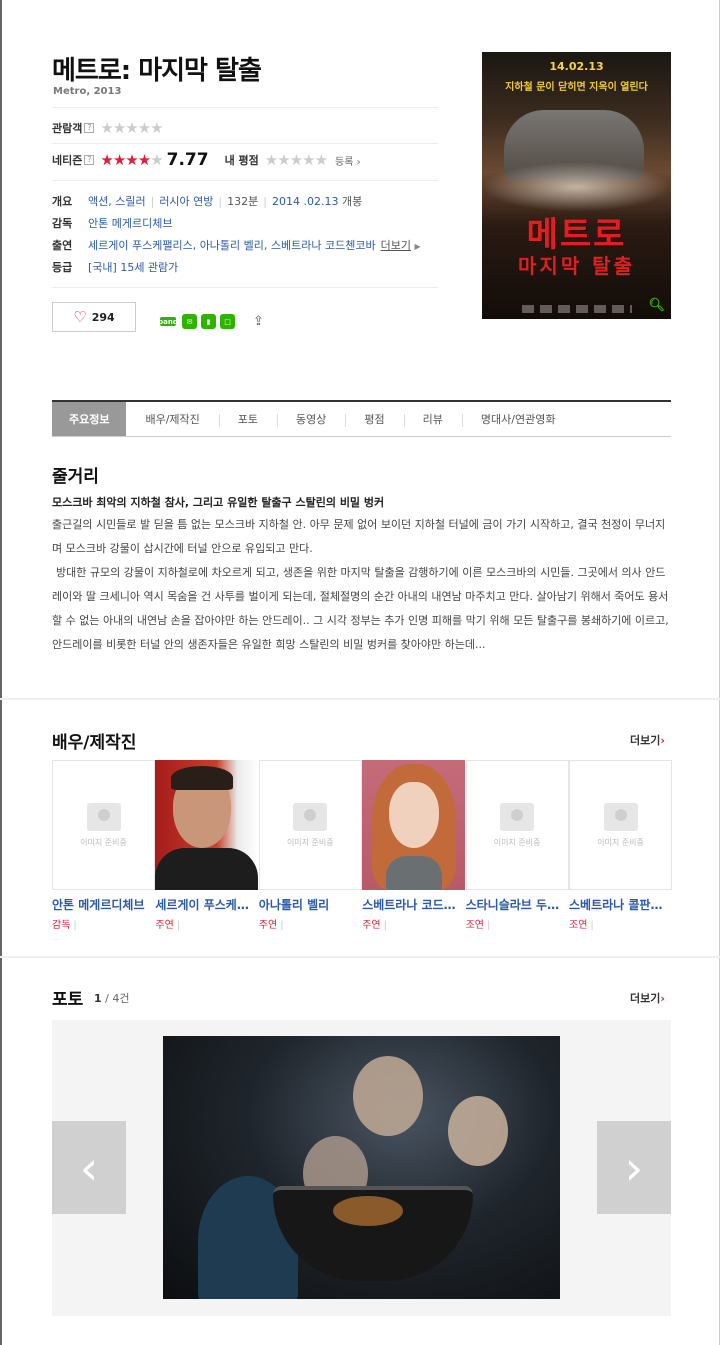  What do you see at coordinates (168, 321) in the screenshot?
I see `band-icon: band` at bounding box center [168, 321].